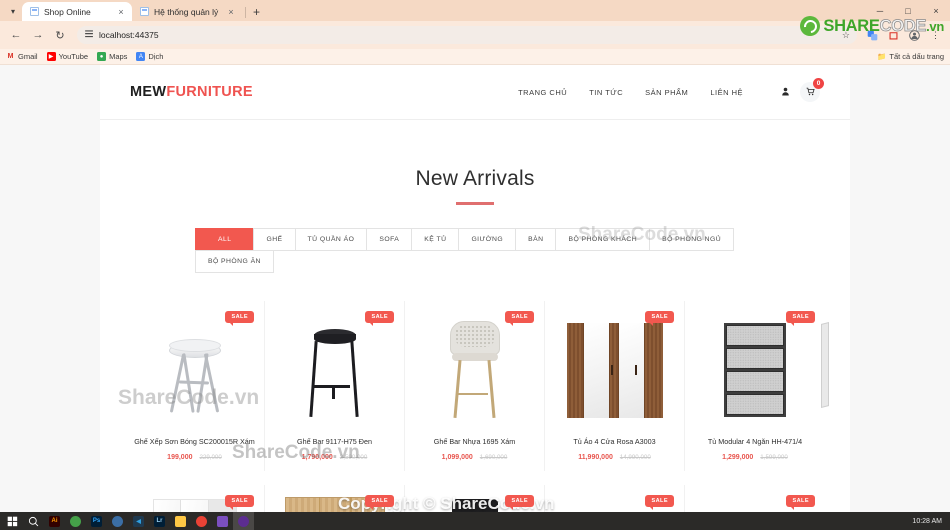 The image size is (950, 530). Describe the element at coordinates (908, 10) in the screenshot. I see `window-maximize-button: □` at that location.